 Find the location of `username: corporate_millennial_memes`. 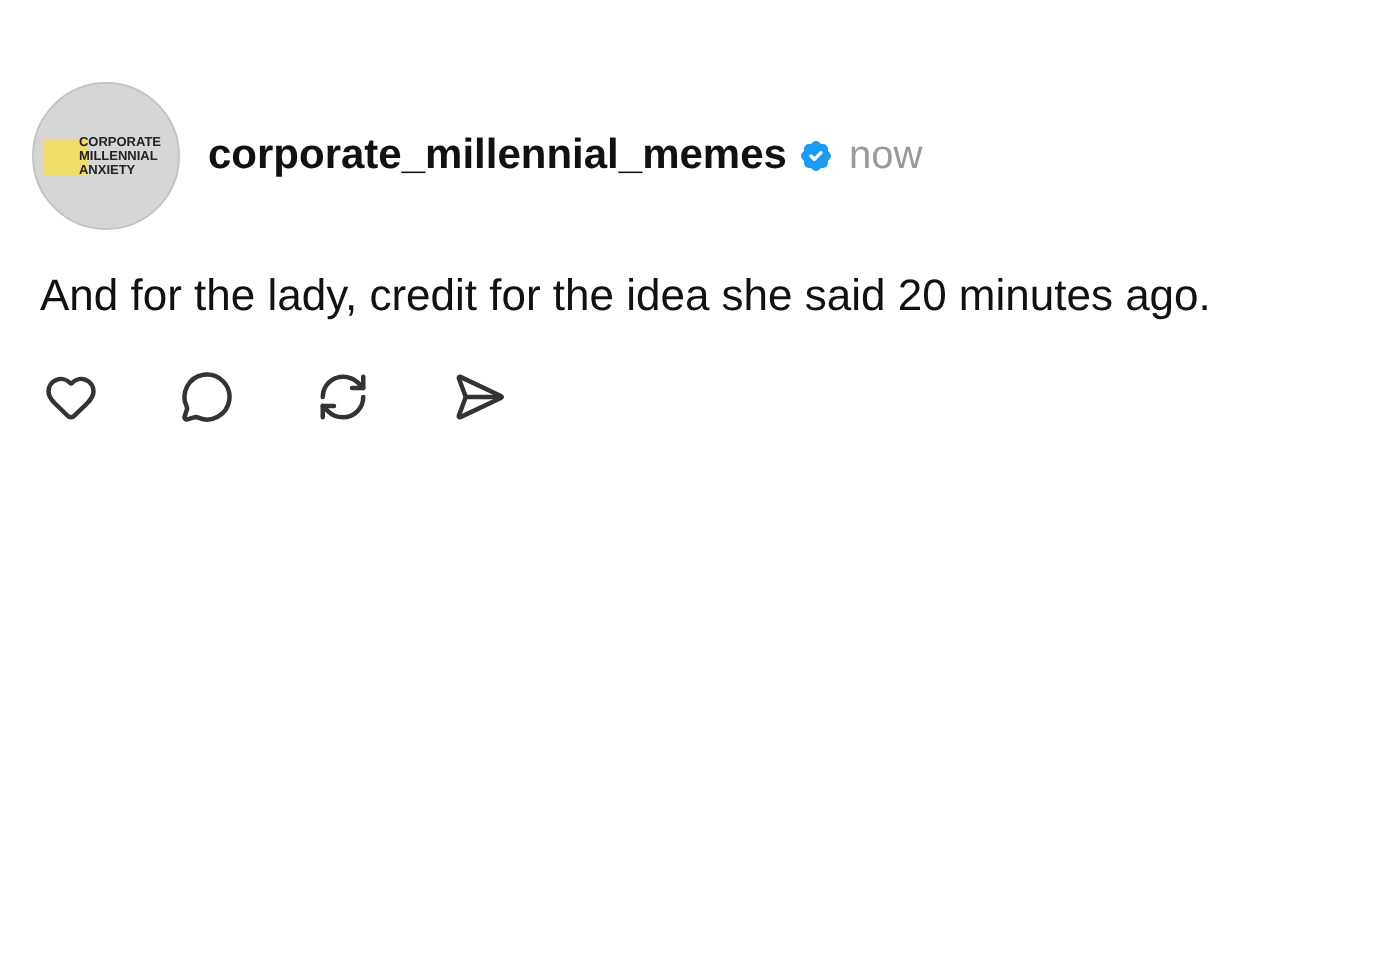

username: corporate_millennial_memes is located at coordinates (497, 156).